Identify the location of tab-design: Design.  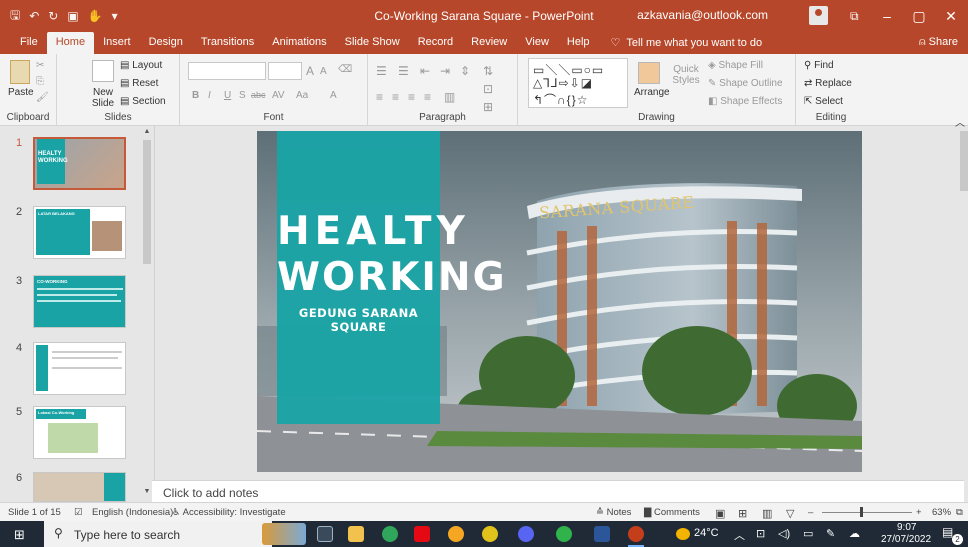
(166, 43).